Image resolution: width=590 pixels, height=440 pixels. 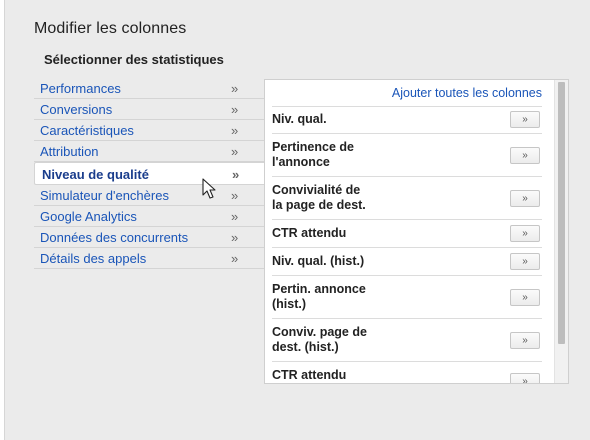 What do you see at coordinates (149, 130) in the screenshot?
I see `category-item-caracteristiques: Caractéristiques »` at bounding box center [149, 130].